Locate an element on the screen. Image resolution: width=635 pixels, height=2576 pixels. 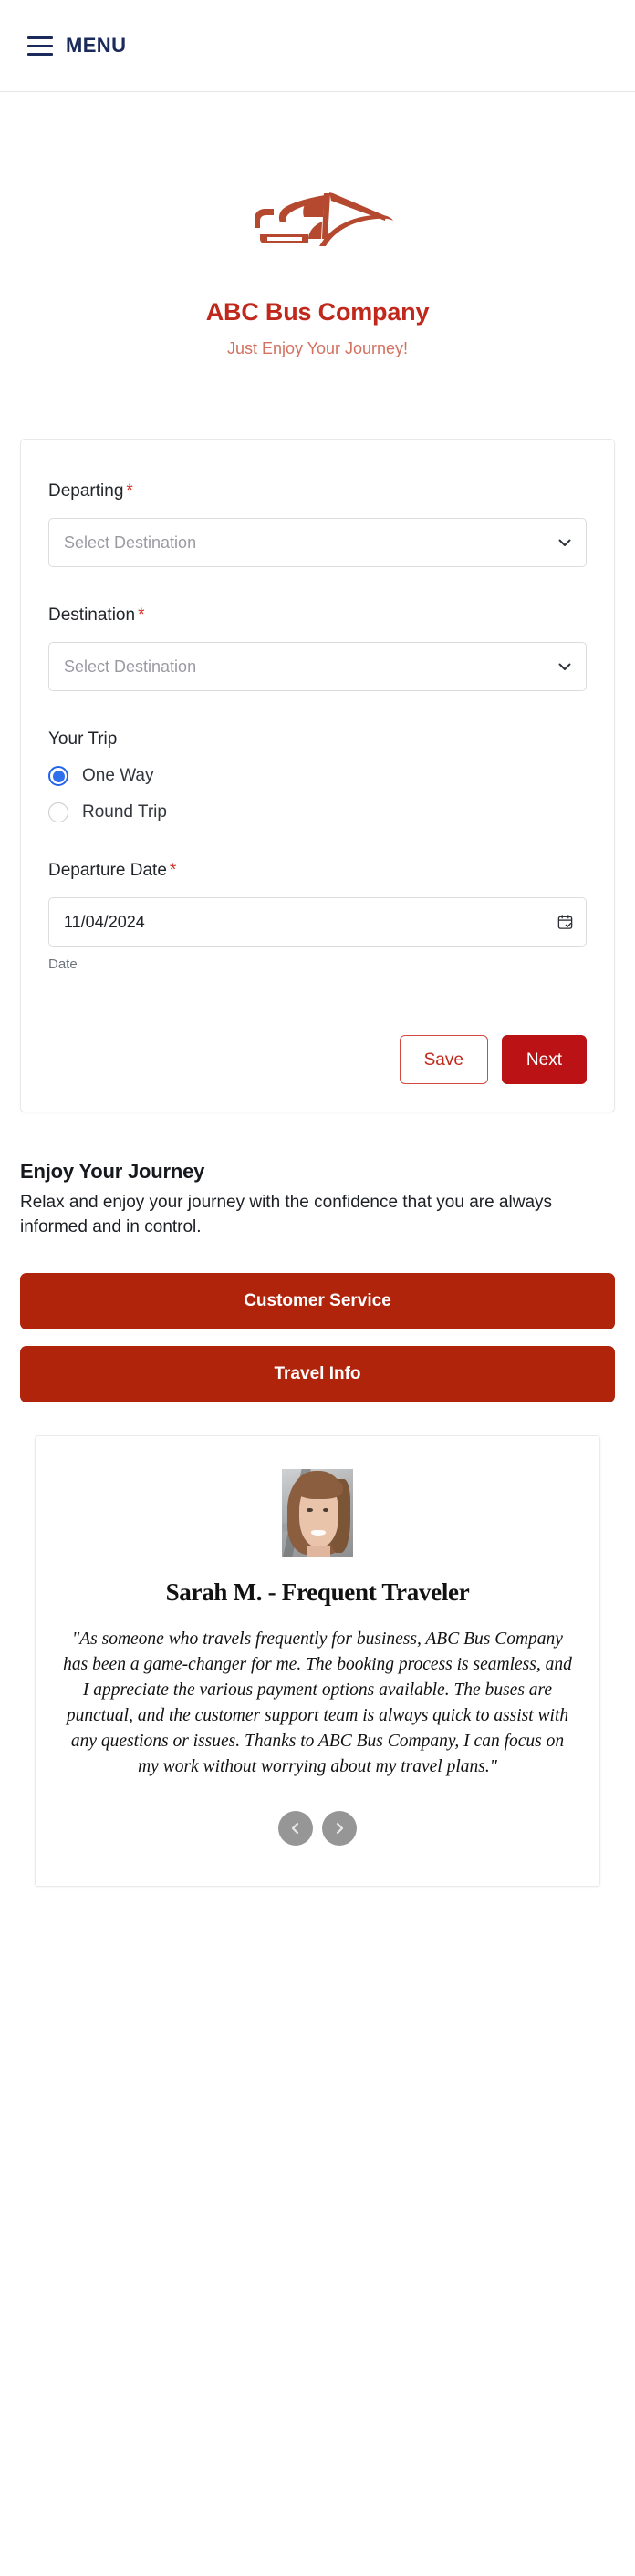
menu-label: MENU is located at coordinates (96, 45).